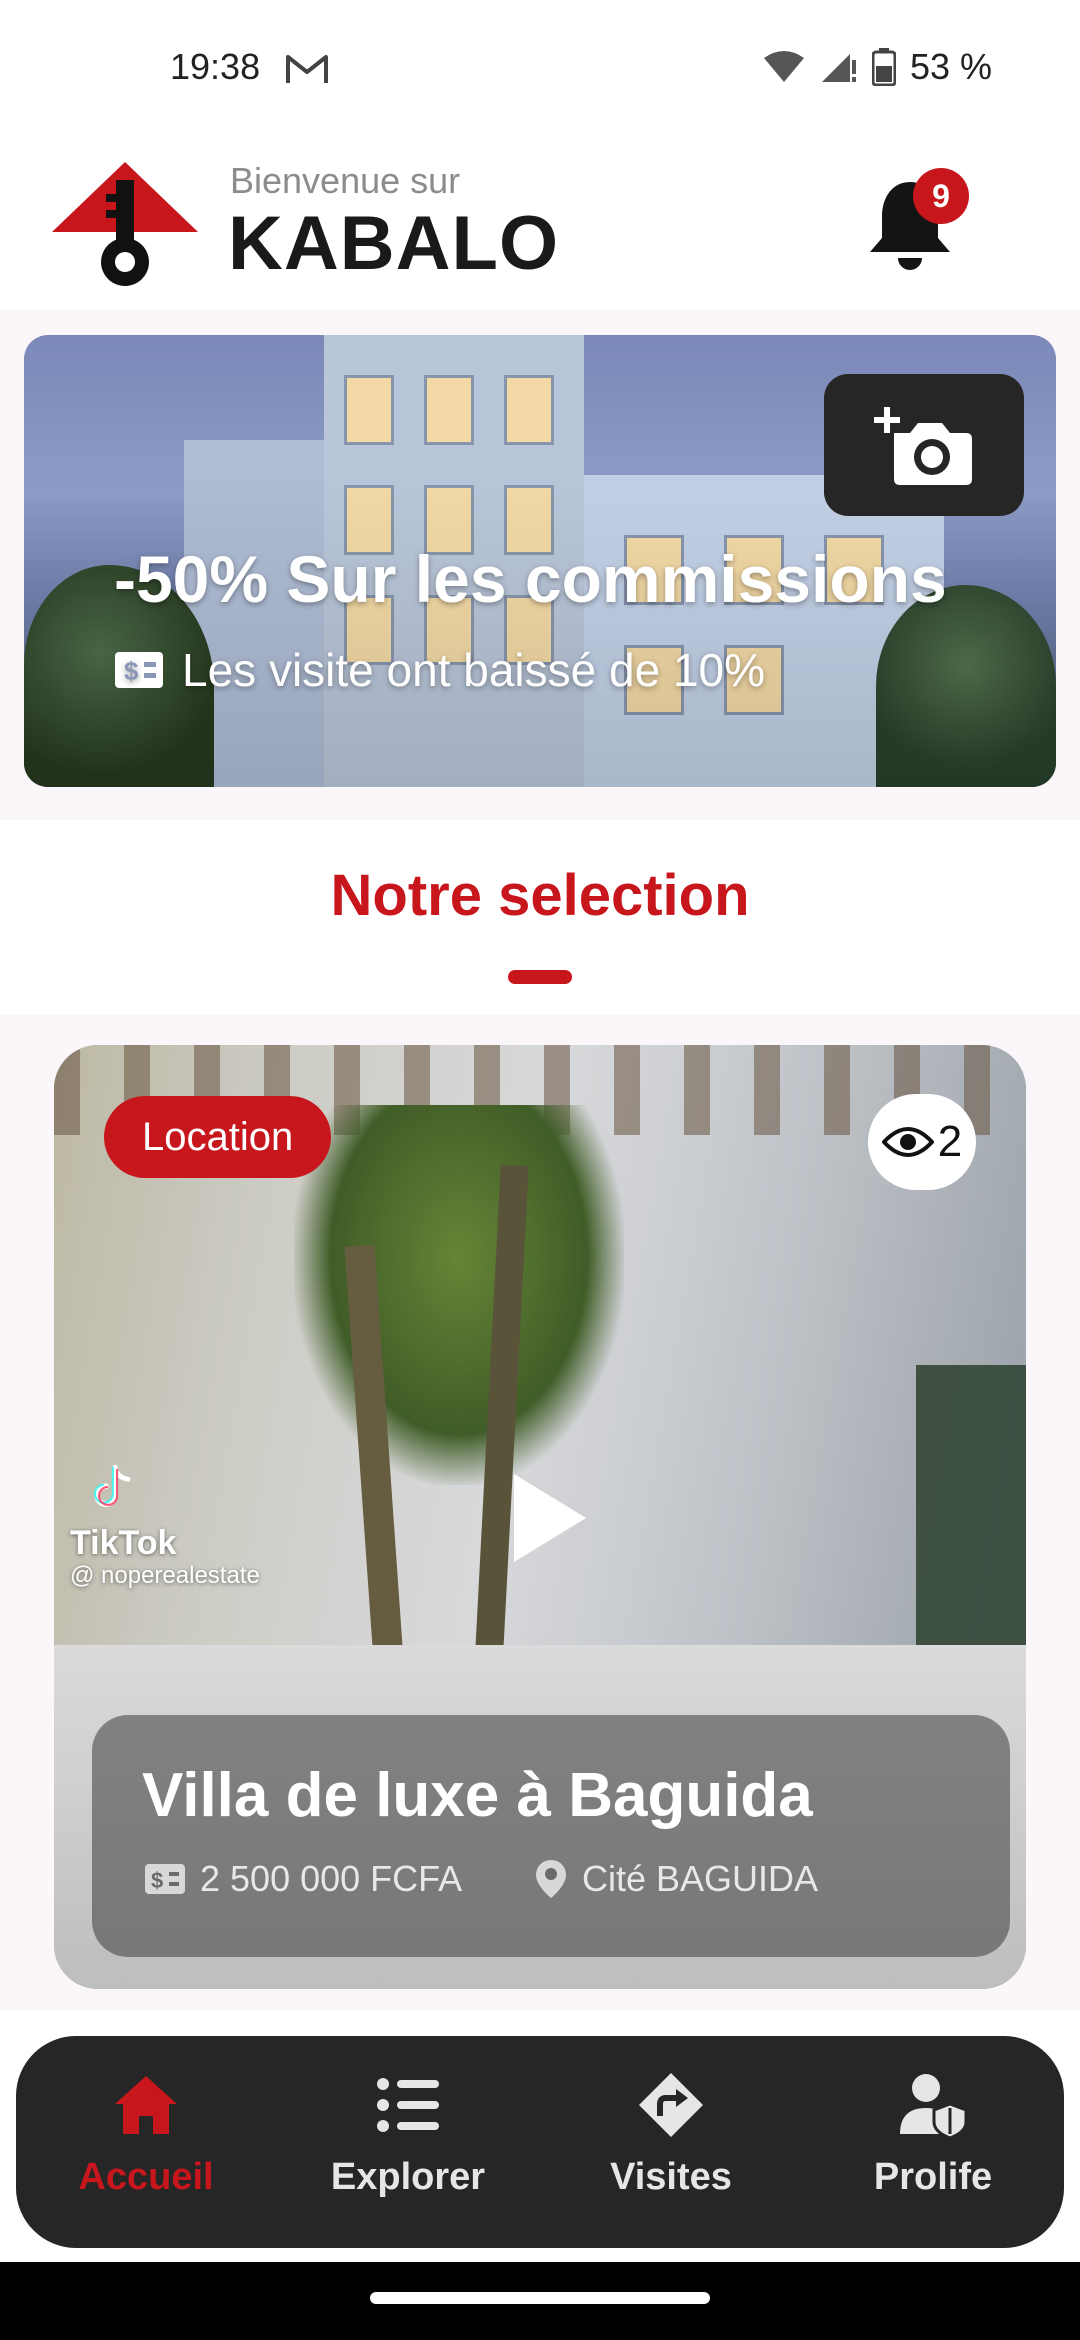 This screenshot has height=2340, width=1080. I want to click on app-header: Bienvenue sur KABALO 9, so click(540, 225).